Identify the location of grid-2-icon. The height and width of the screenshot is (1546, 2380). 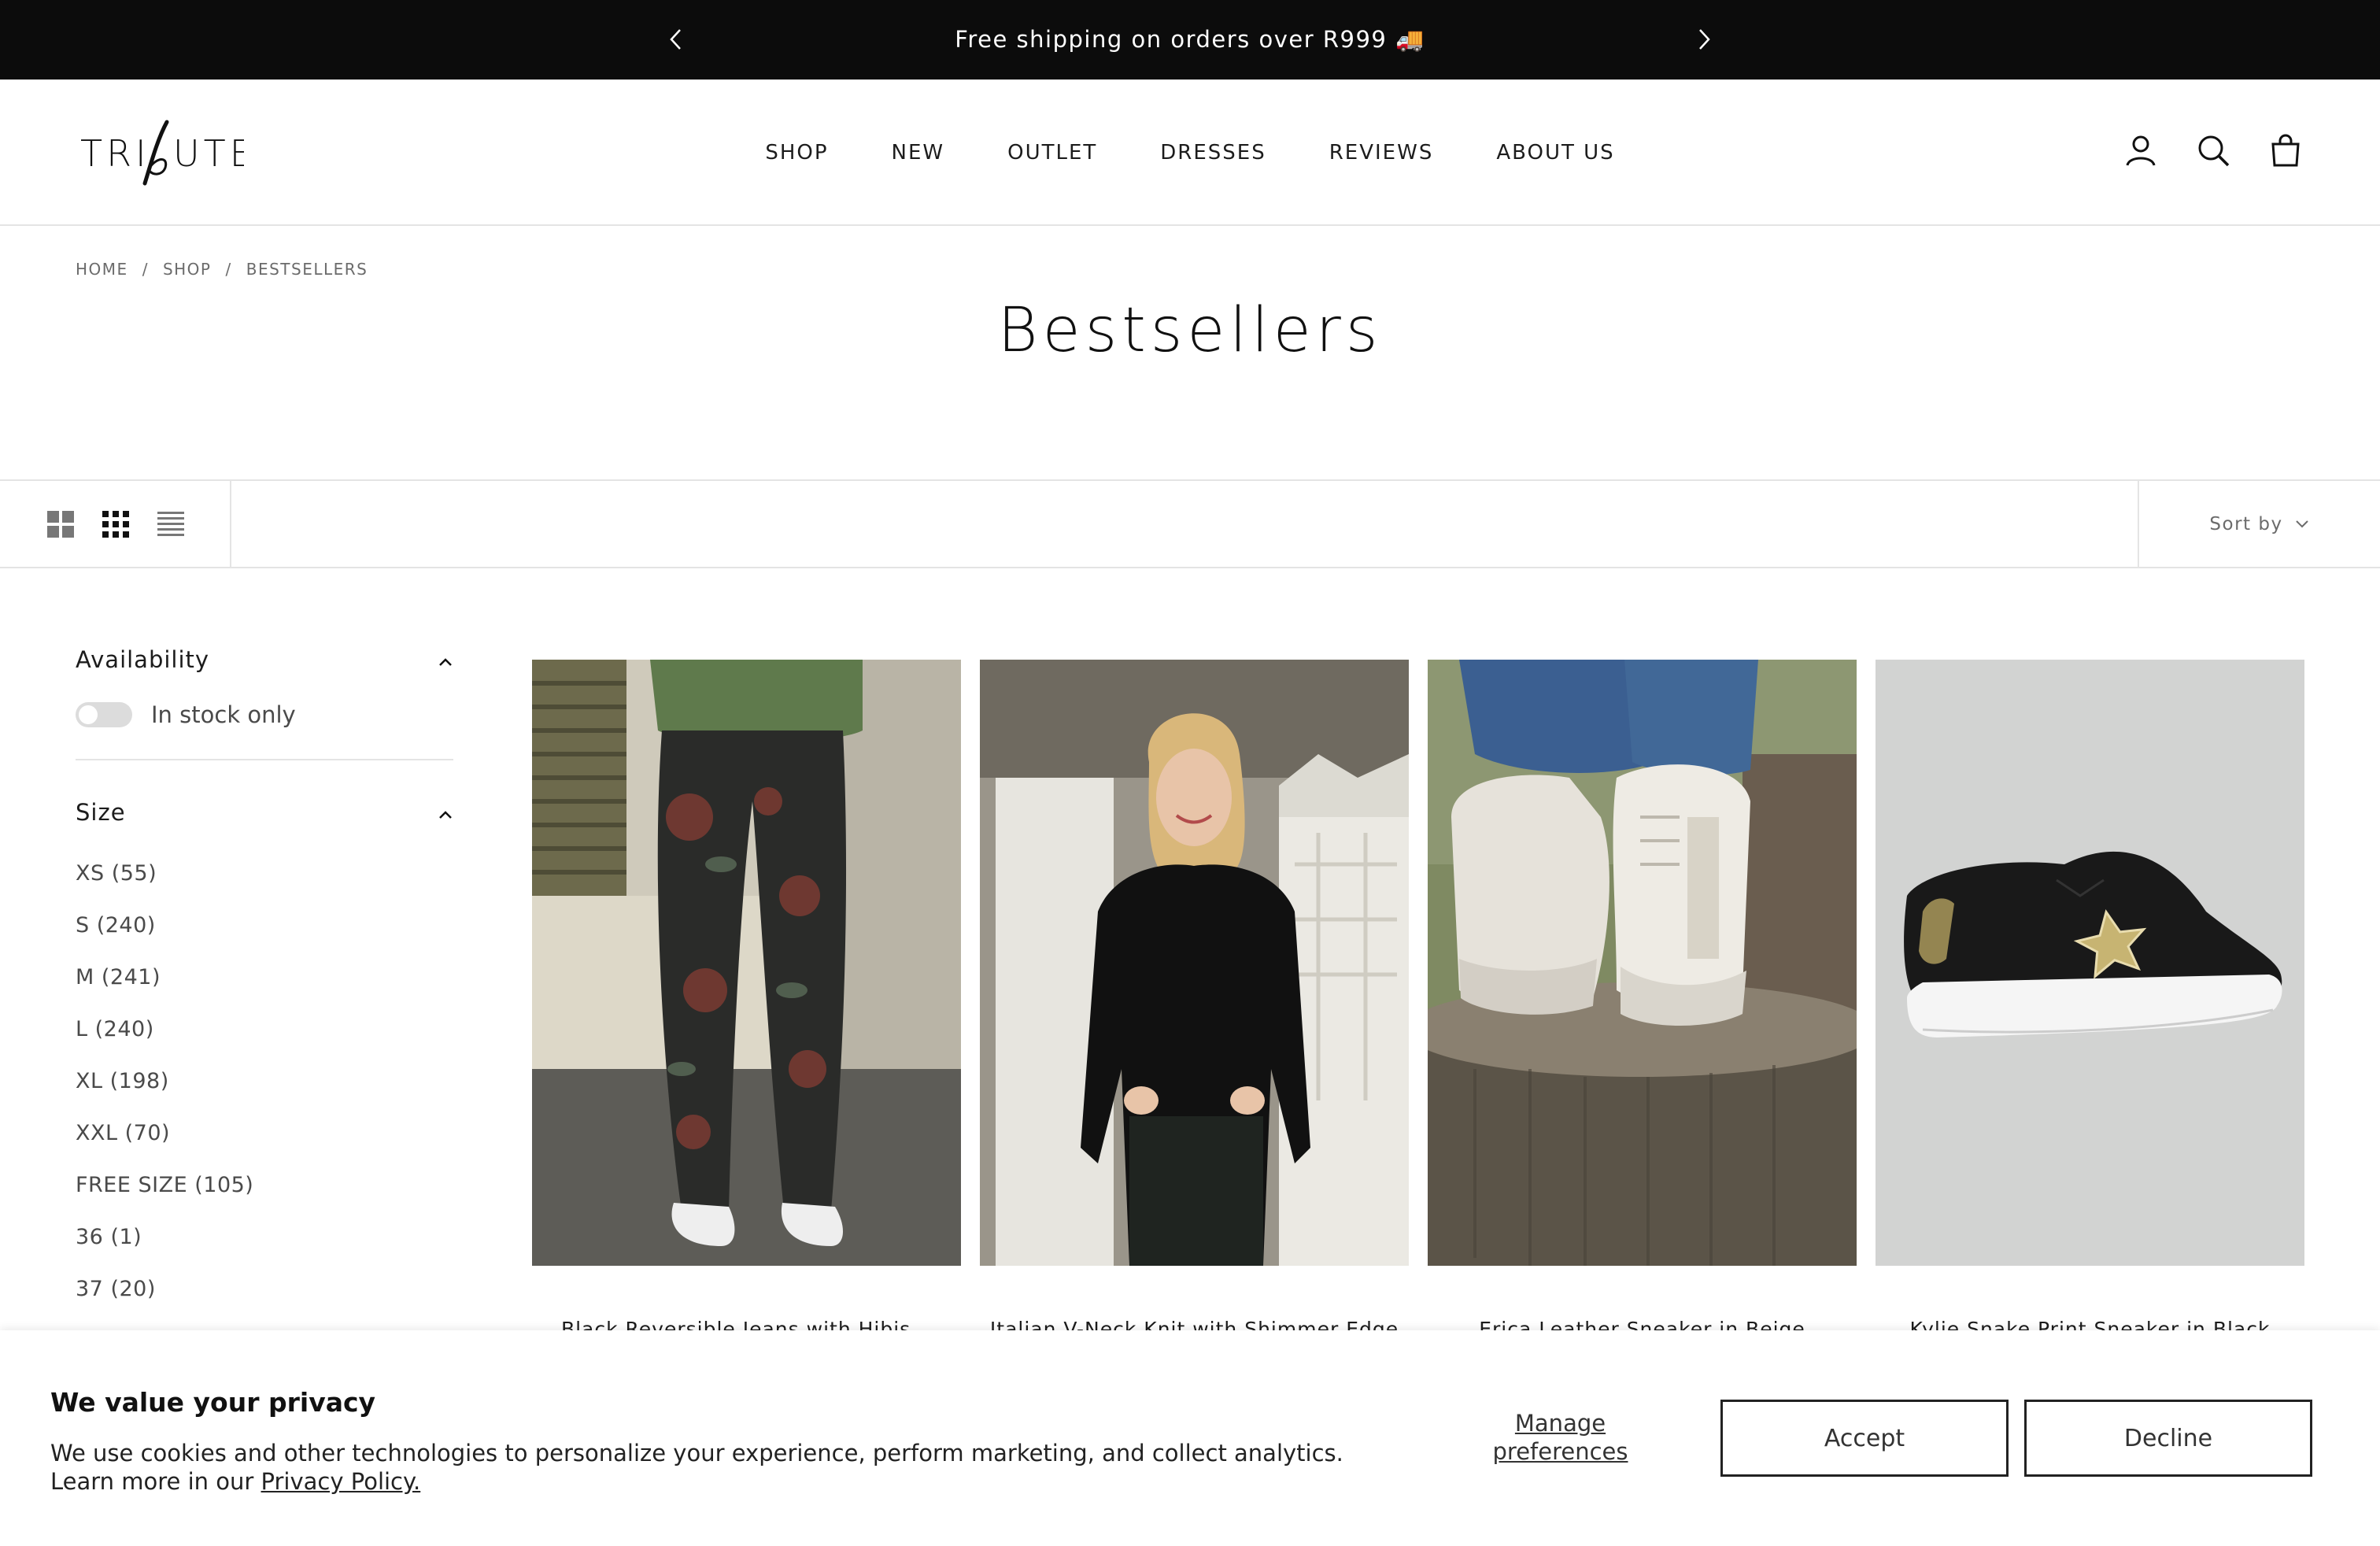
(61, 524).